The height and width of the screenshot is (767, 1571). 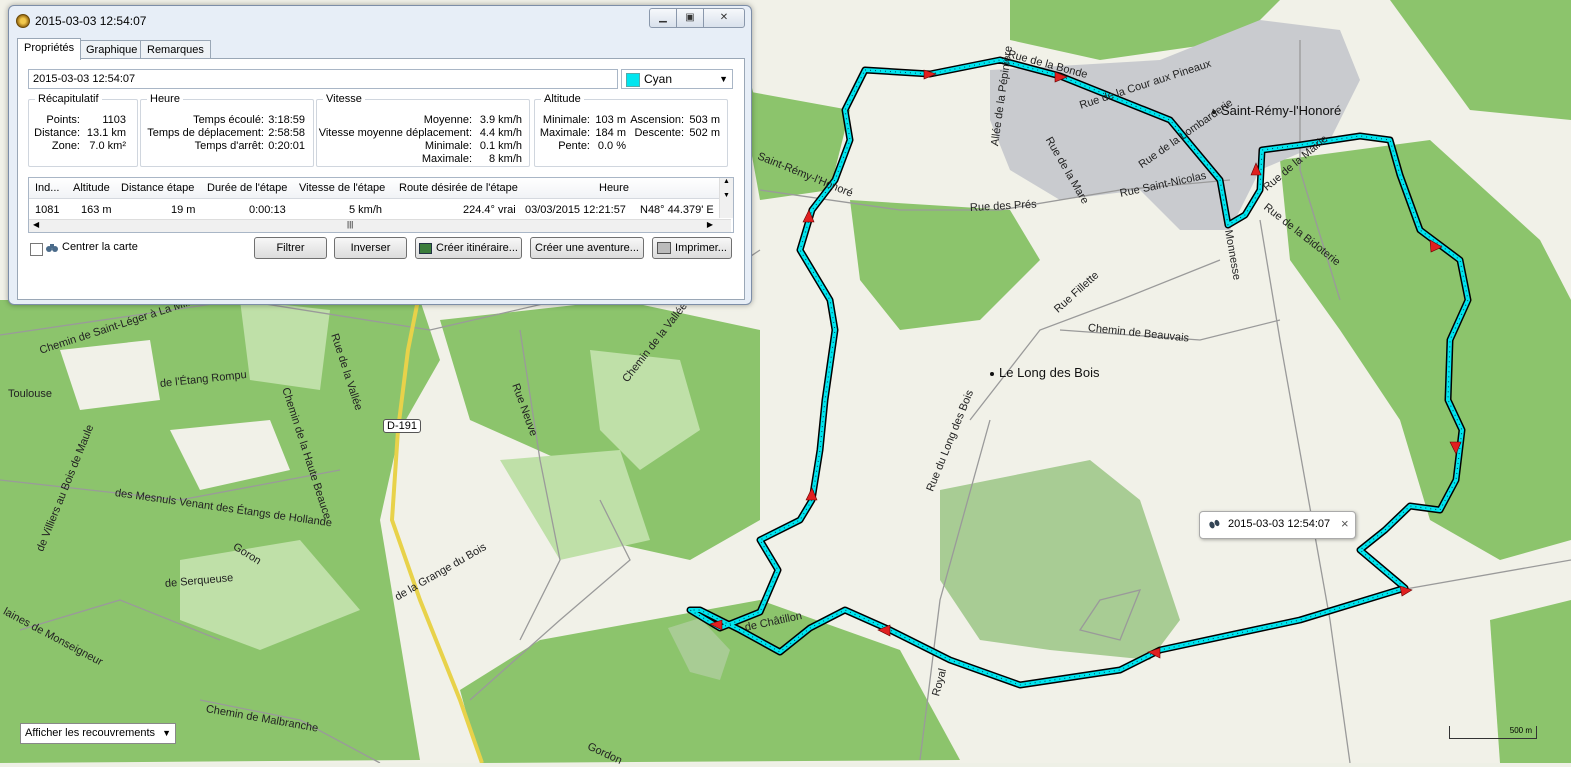 I want to click on tab-properties: Propriétés, so click(x=49, y=49).